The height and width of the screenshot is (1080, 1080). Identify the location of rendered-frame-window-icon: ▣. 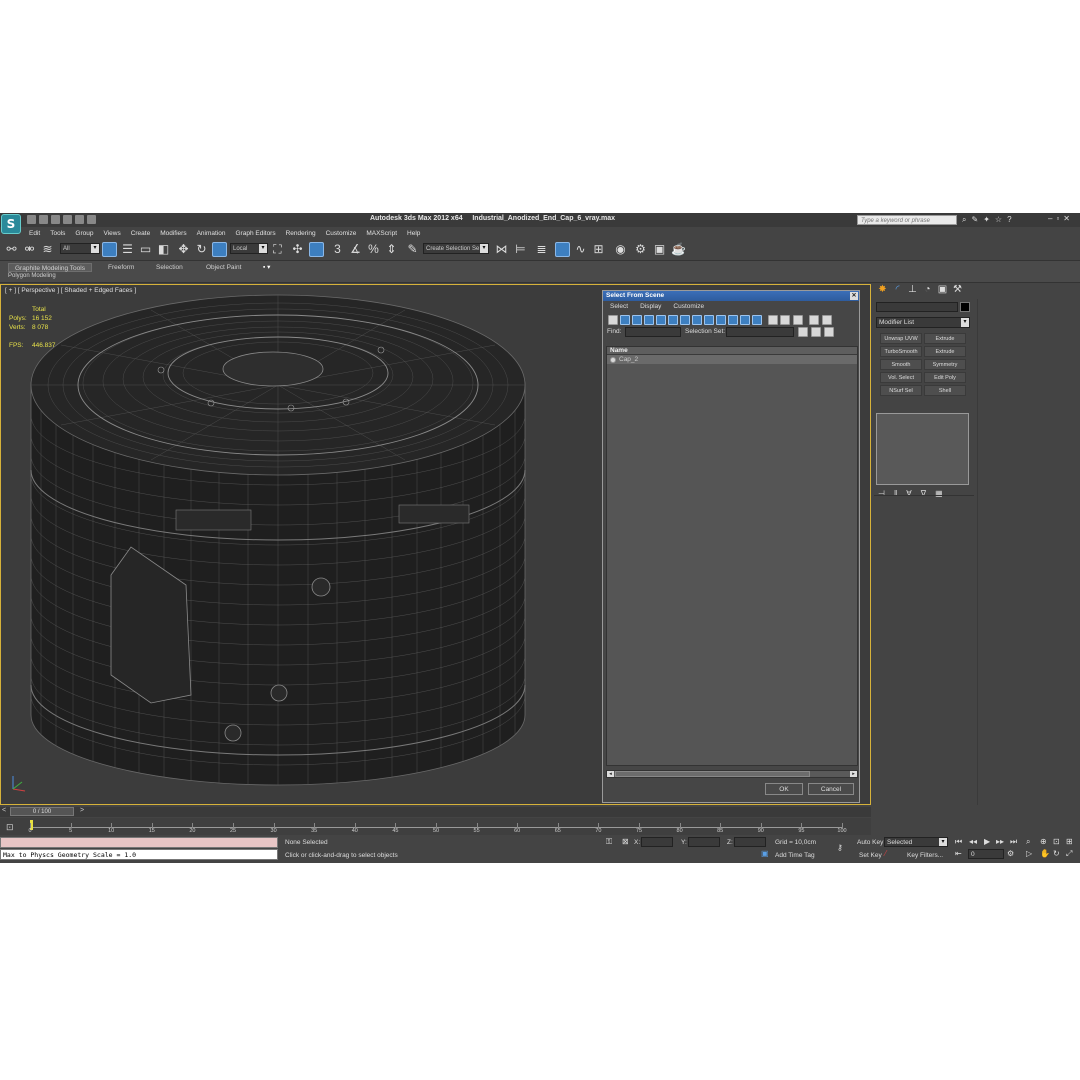
(659, 249).